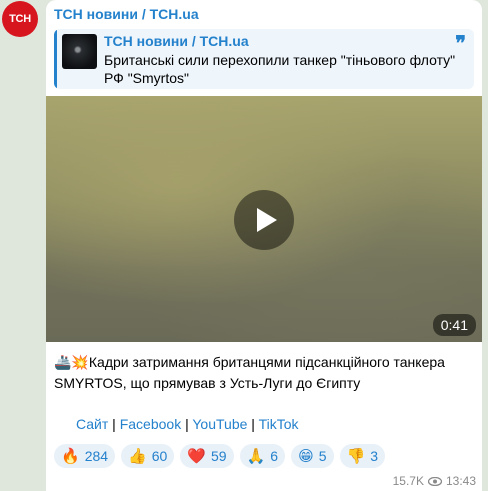 The height and width of the screenshot is (491, 488). I want to click on reaction-fire: 🔥 284, so click(85, 456).